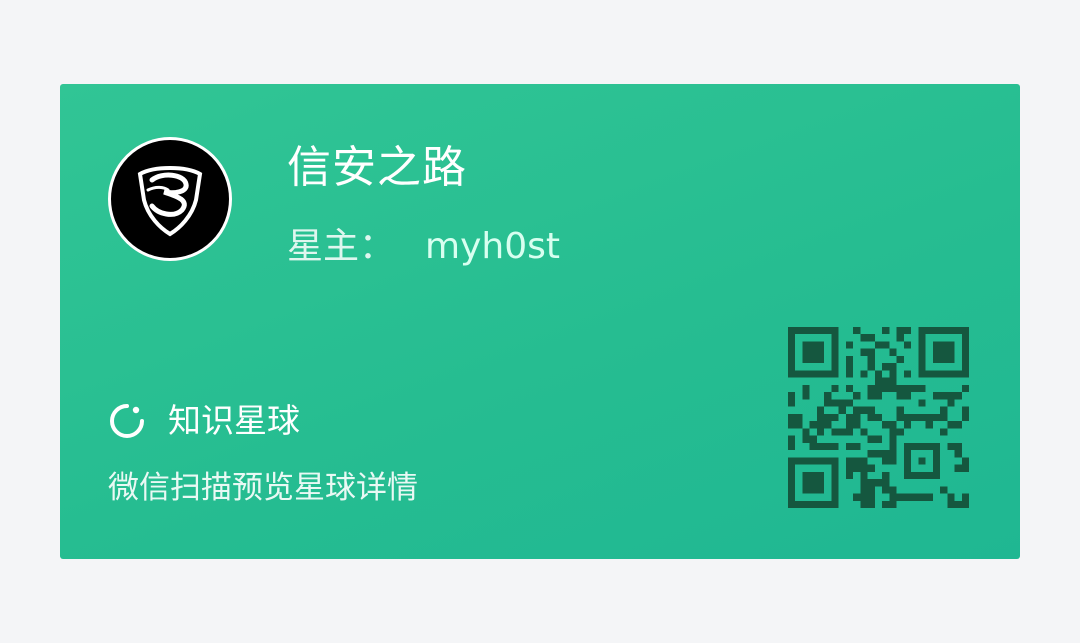 This screenshot has width=1080, height=643. I want to click on brand-row: 知识星球, so click(204, 421).